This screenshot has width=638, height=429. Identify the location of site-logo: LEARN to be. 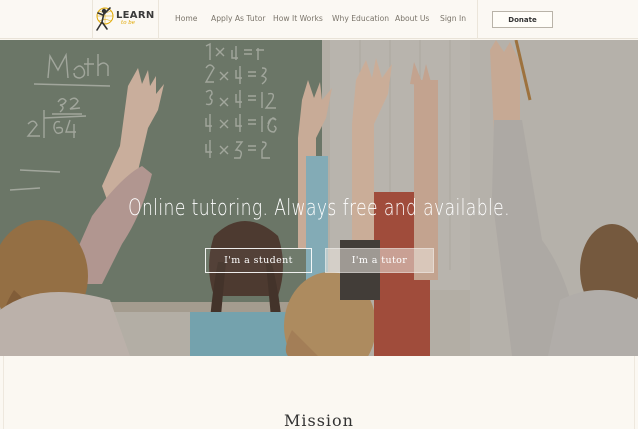
(124, 20).